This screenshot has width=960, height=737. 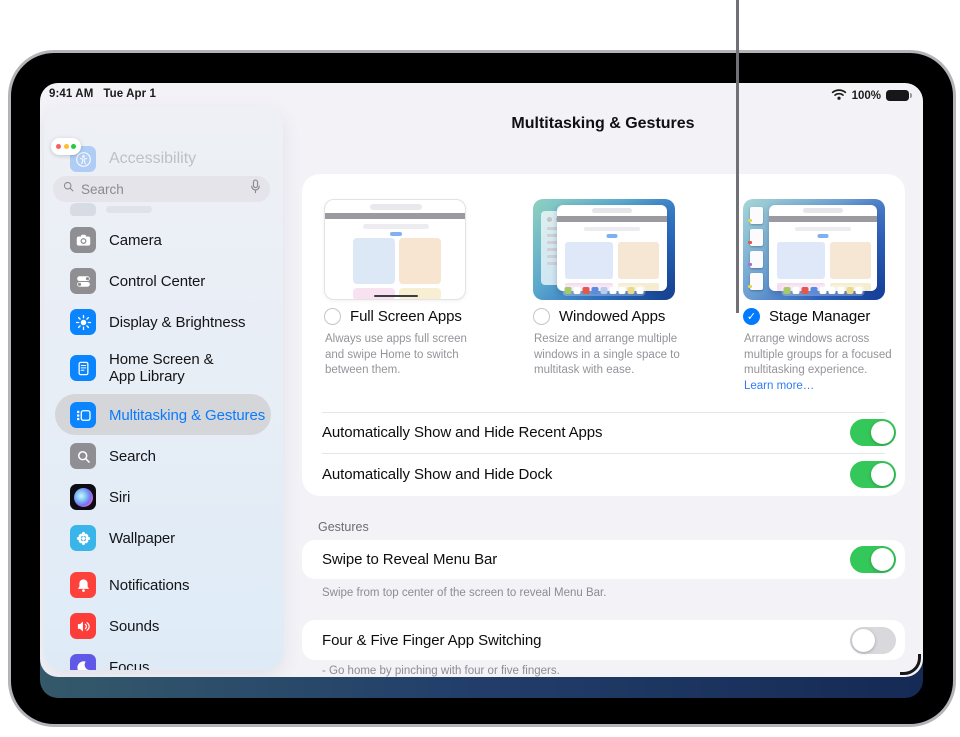 I want to click on sidebar-item-control-center: Control Center, so click(x=137, y=281).